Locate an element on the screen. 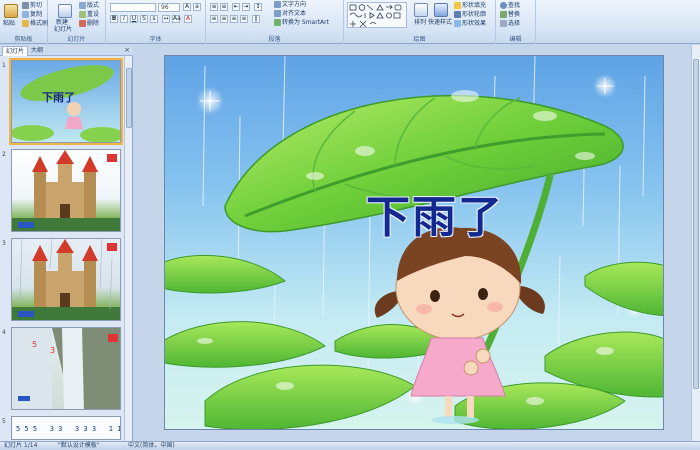 This screenshot has height=450, width=700. italic-button: I is located at coordinates (124, 19).